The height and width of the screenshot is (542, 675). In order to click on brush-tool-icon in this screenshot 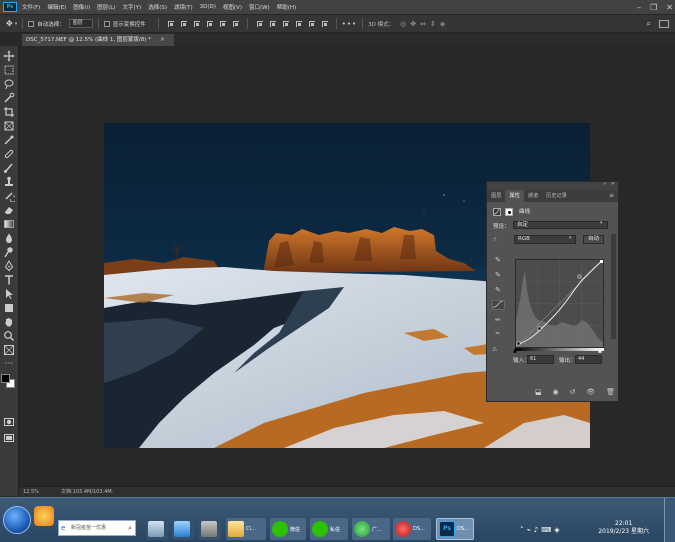, I will do `click(9, 168)`.